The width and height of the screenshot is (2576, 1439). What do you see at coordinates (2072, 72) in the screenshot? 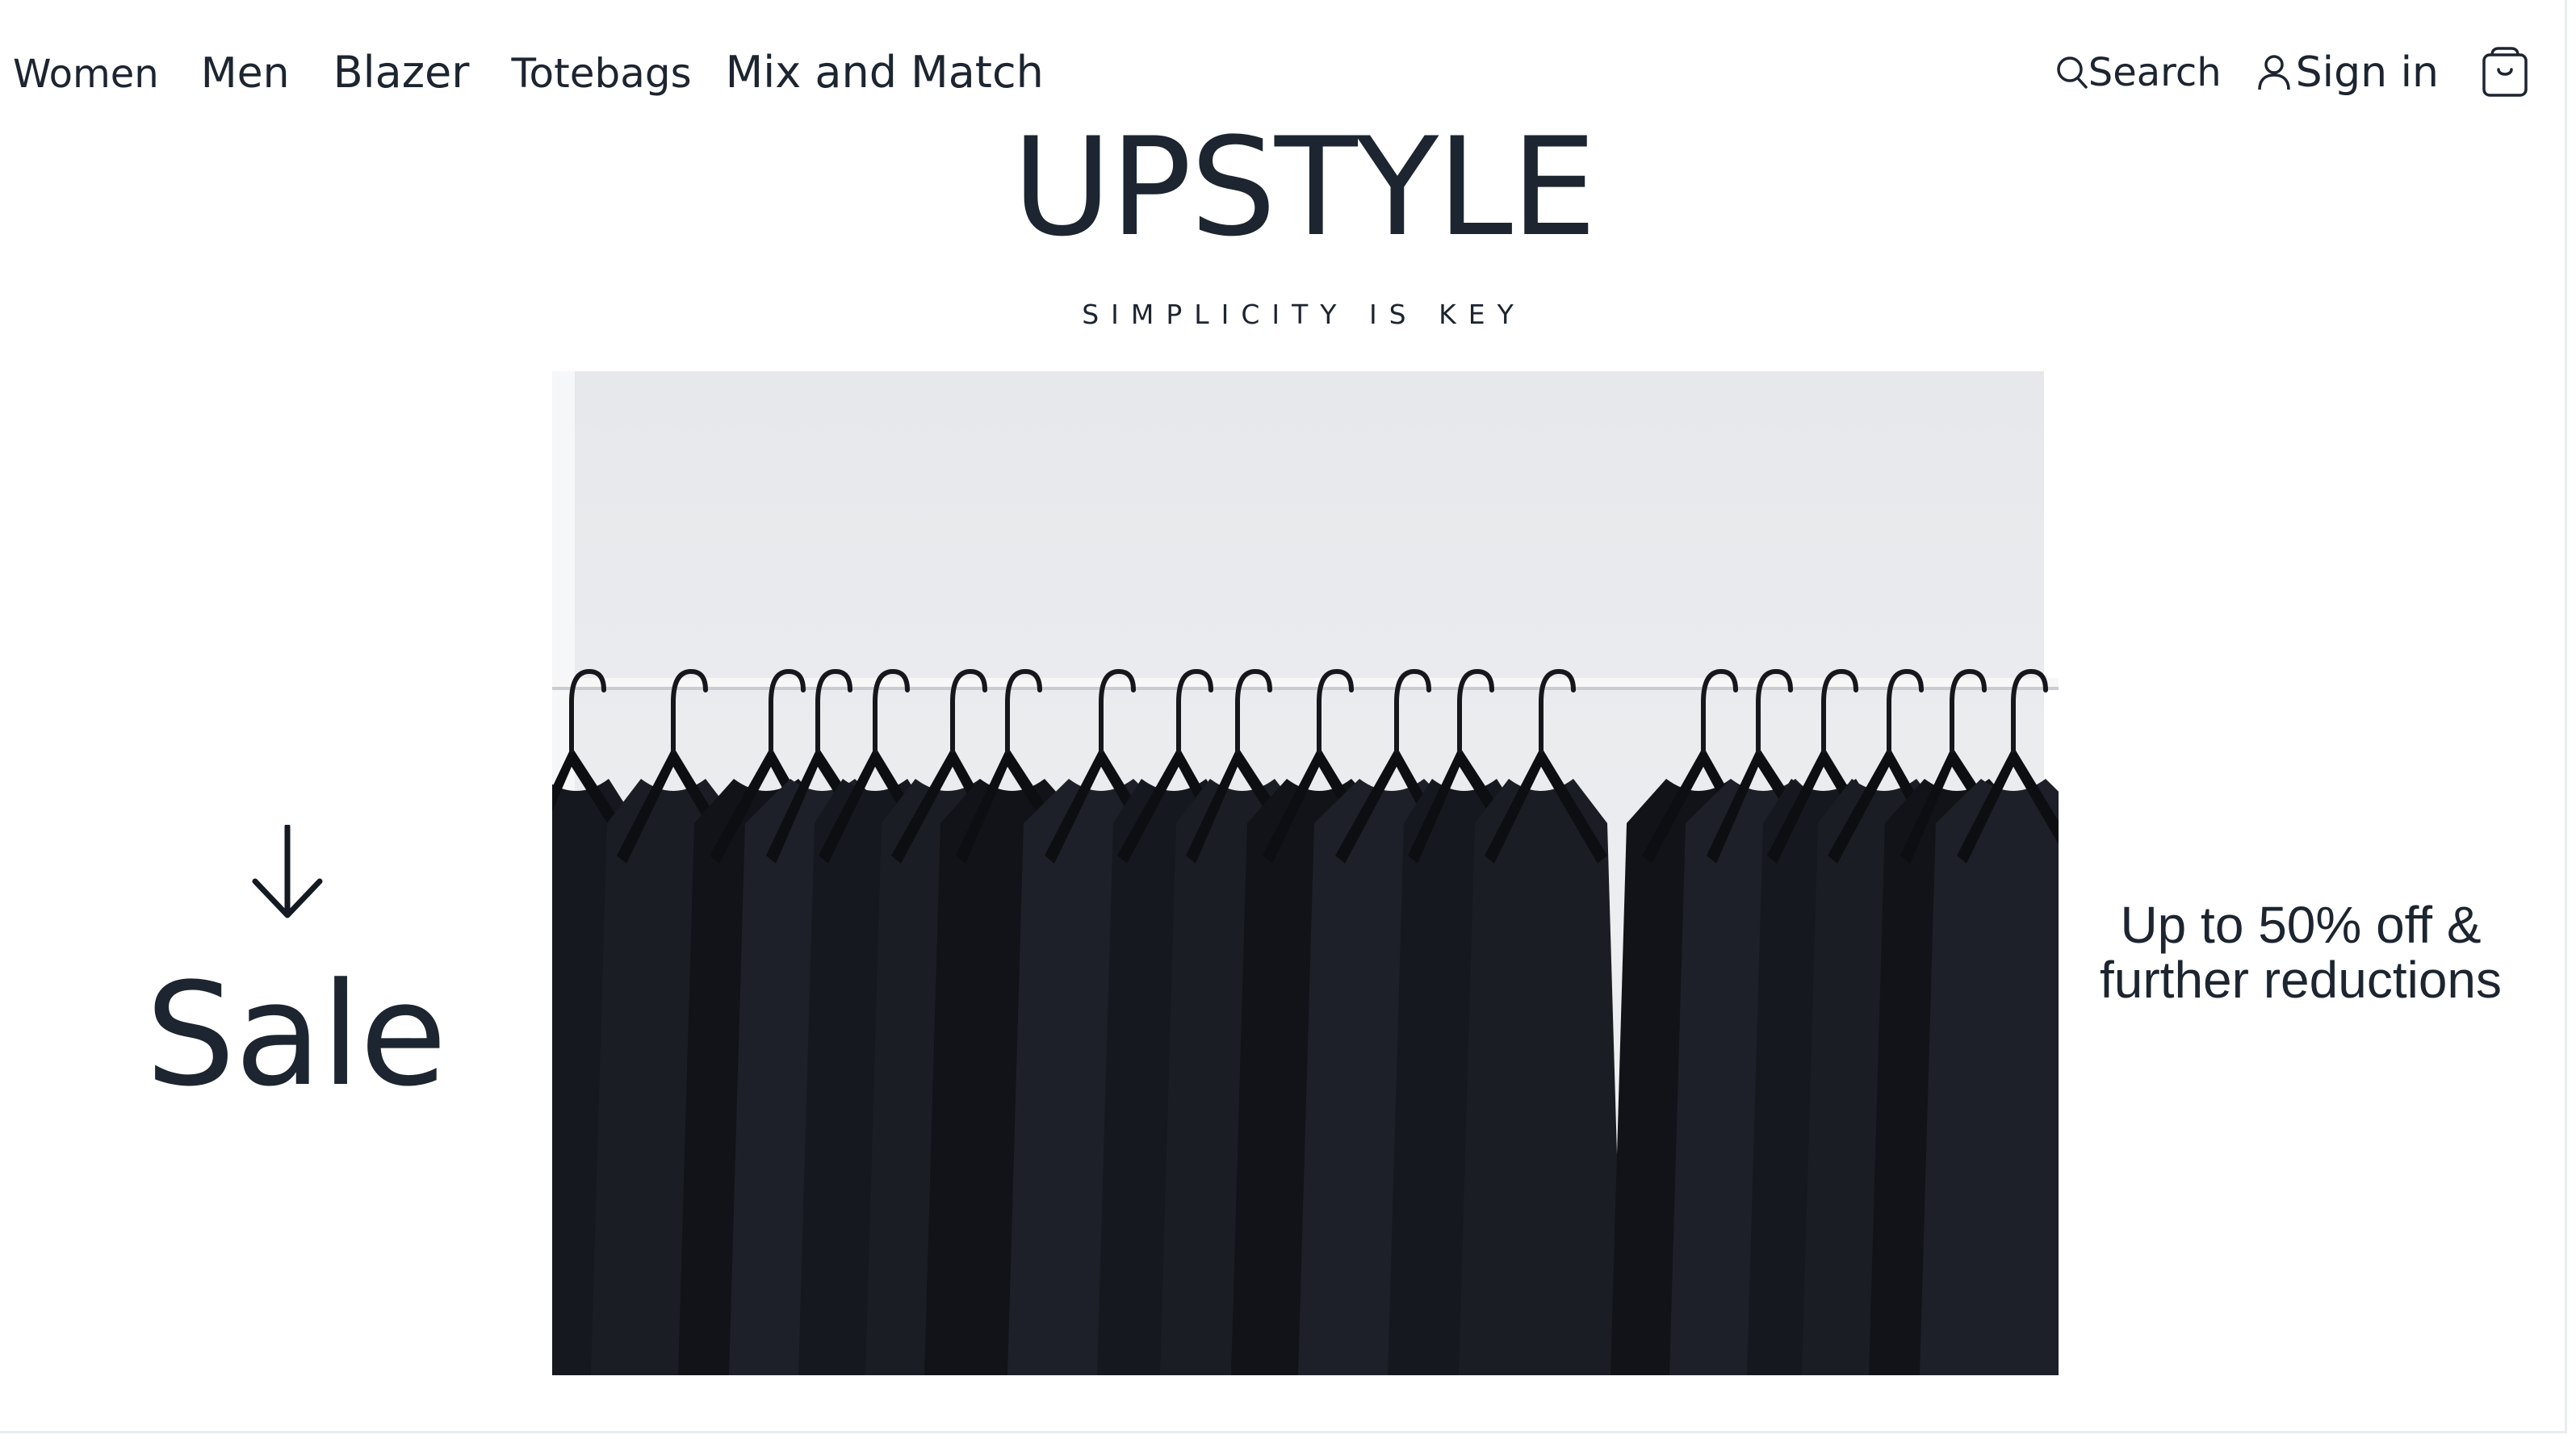
I see `search-icon` at bounding box center [2072, 72].